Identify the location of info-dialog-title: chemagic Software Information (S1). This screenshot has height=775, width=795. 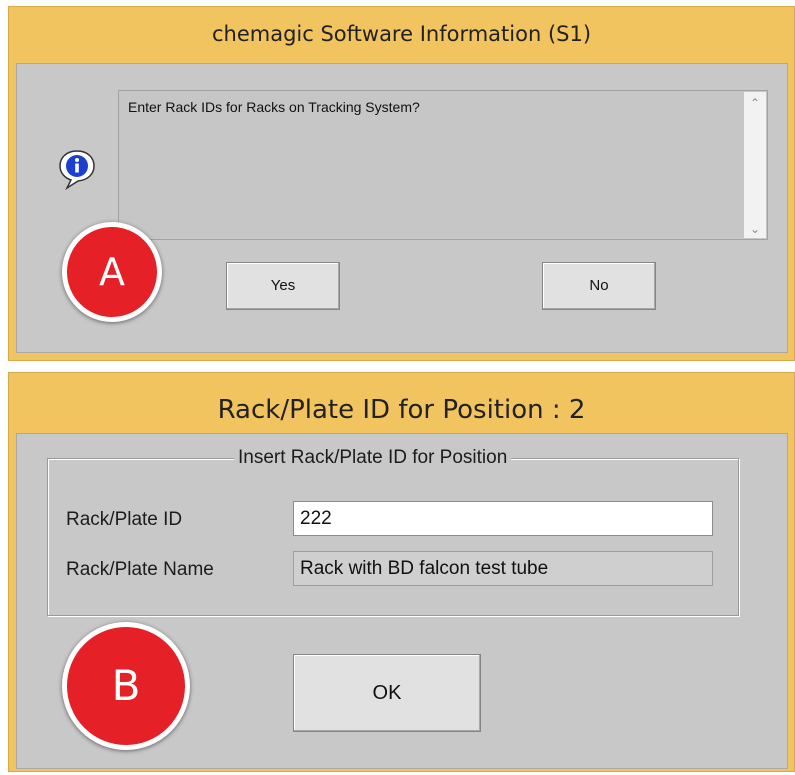
(401, 34).